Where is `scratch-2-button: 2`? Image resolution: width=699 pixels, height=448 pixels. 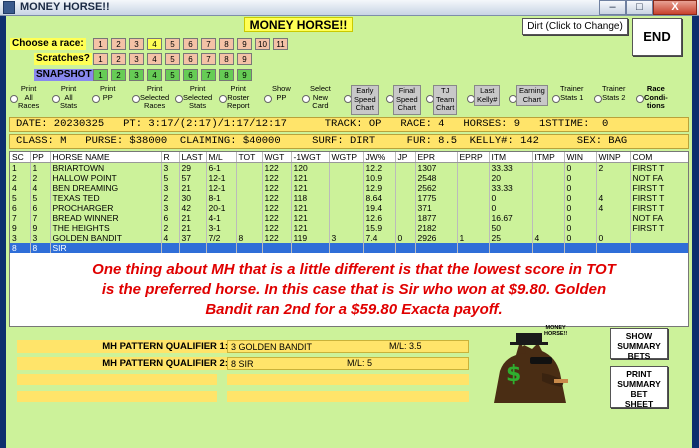
scratch-2-button: 2 is located at coordinates (118, 59).